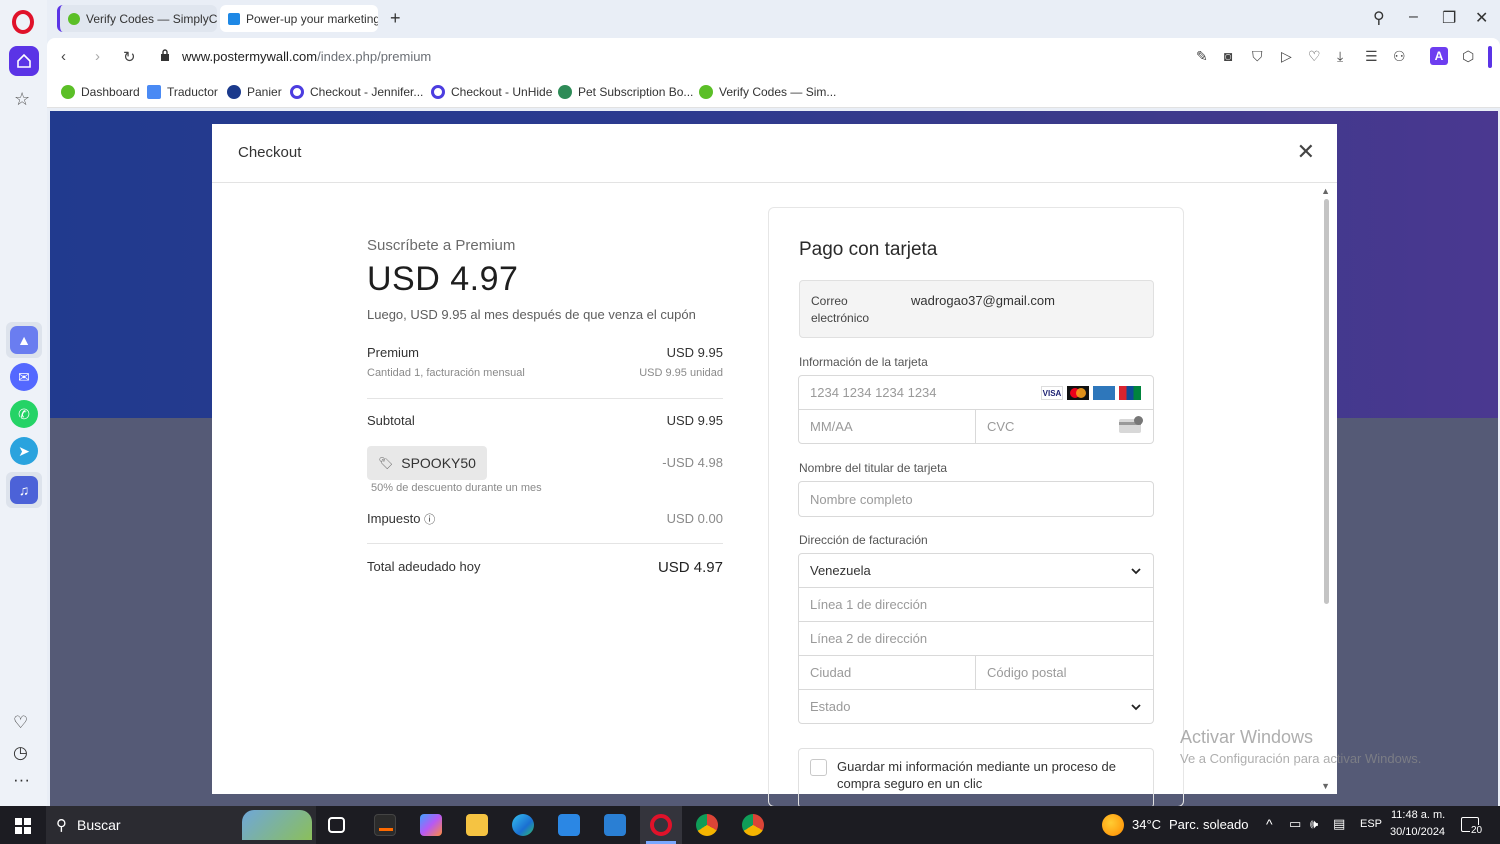 The height and width of the screenshot is (844, 1500). I want to click on scrollbar-thumb, so click(1326, 401).